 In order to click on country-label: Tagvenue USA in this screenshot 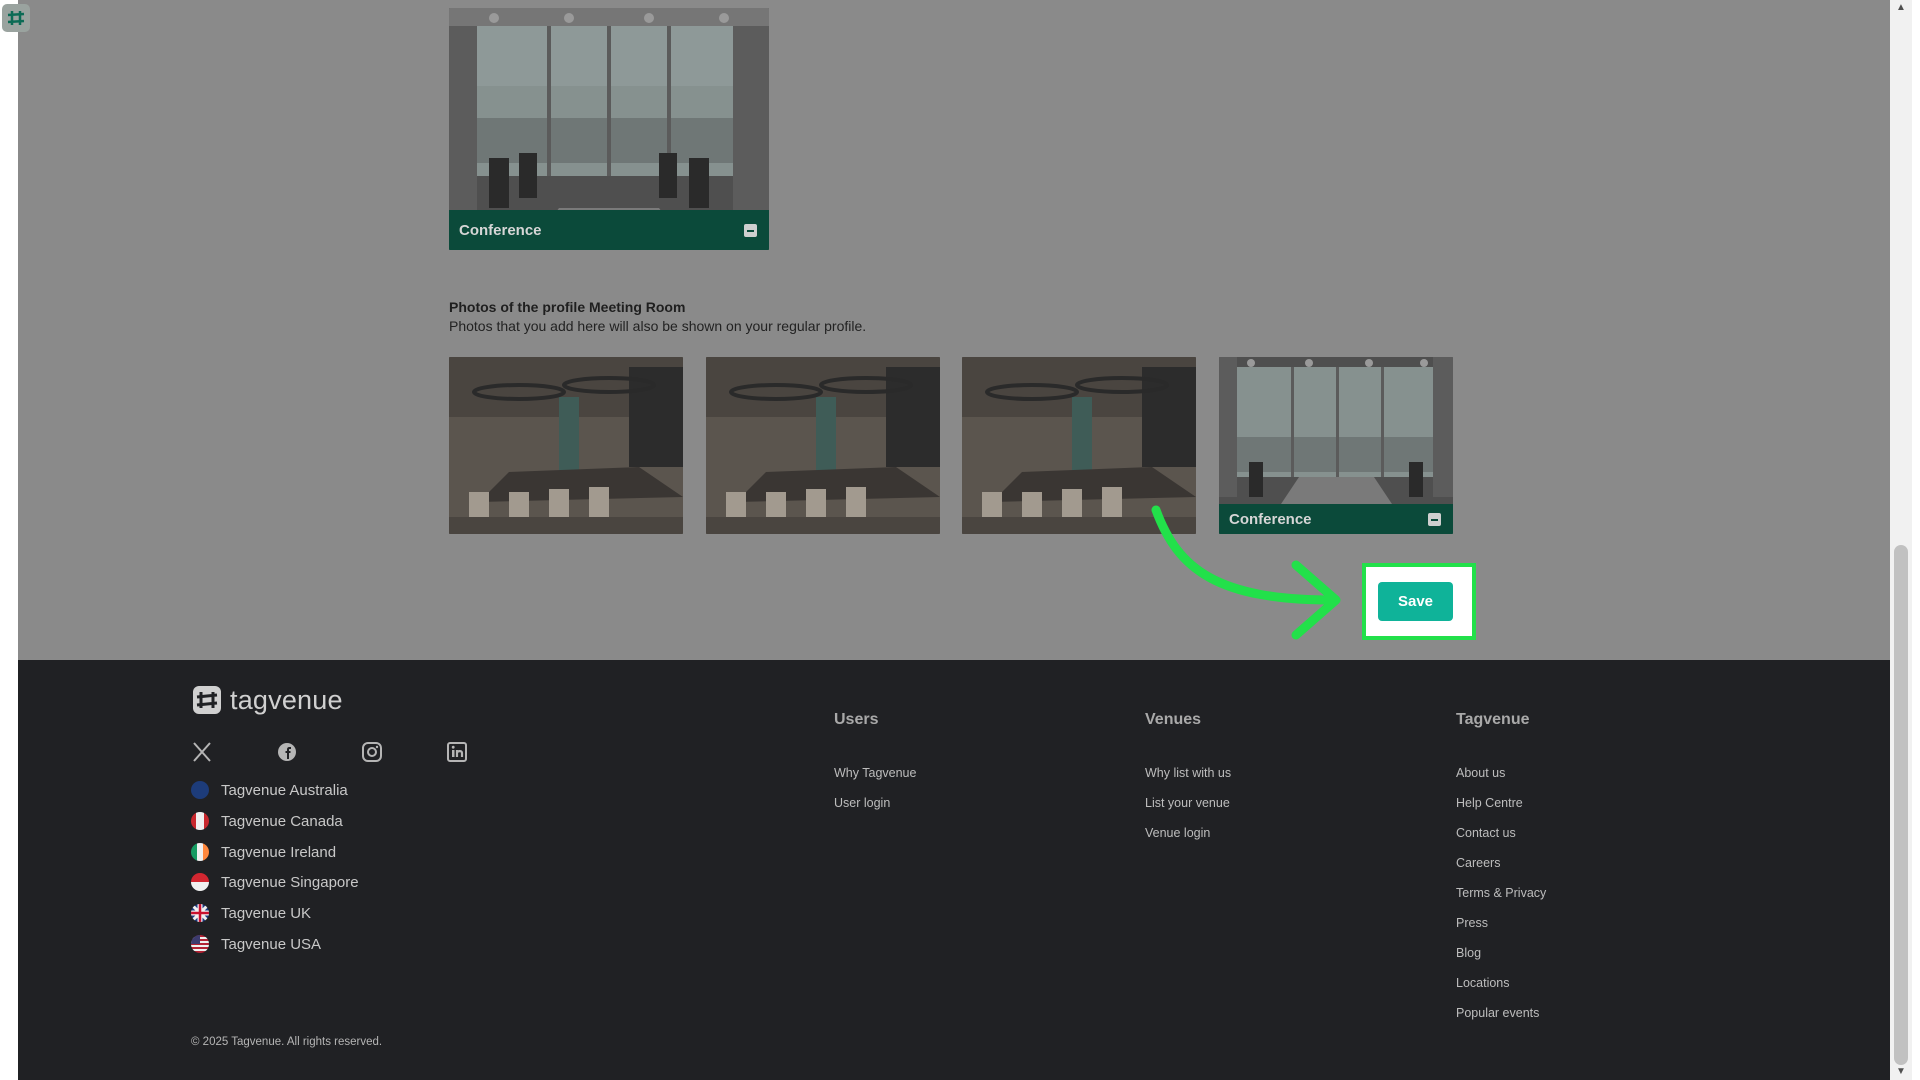, I will do `click(271, 944)`.